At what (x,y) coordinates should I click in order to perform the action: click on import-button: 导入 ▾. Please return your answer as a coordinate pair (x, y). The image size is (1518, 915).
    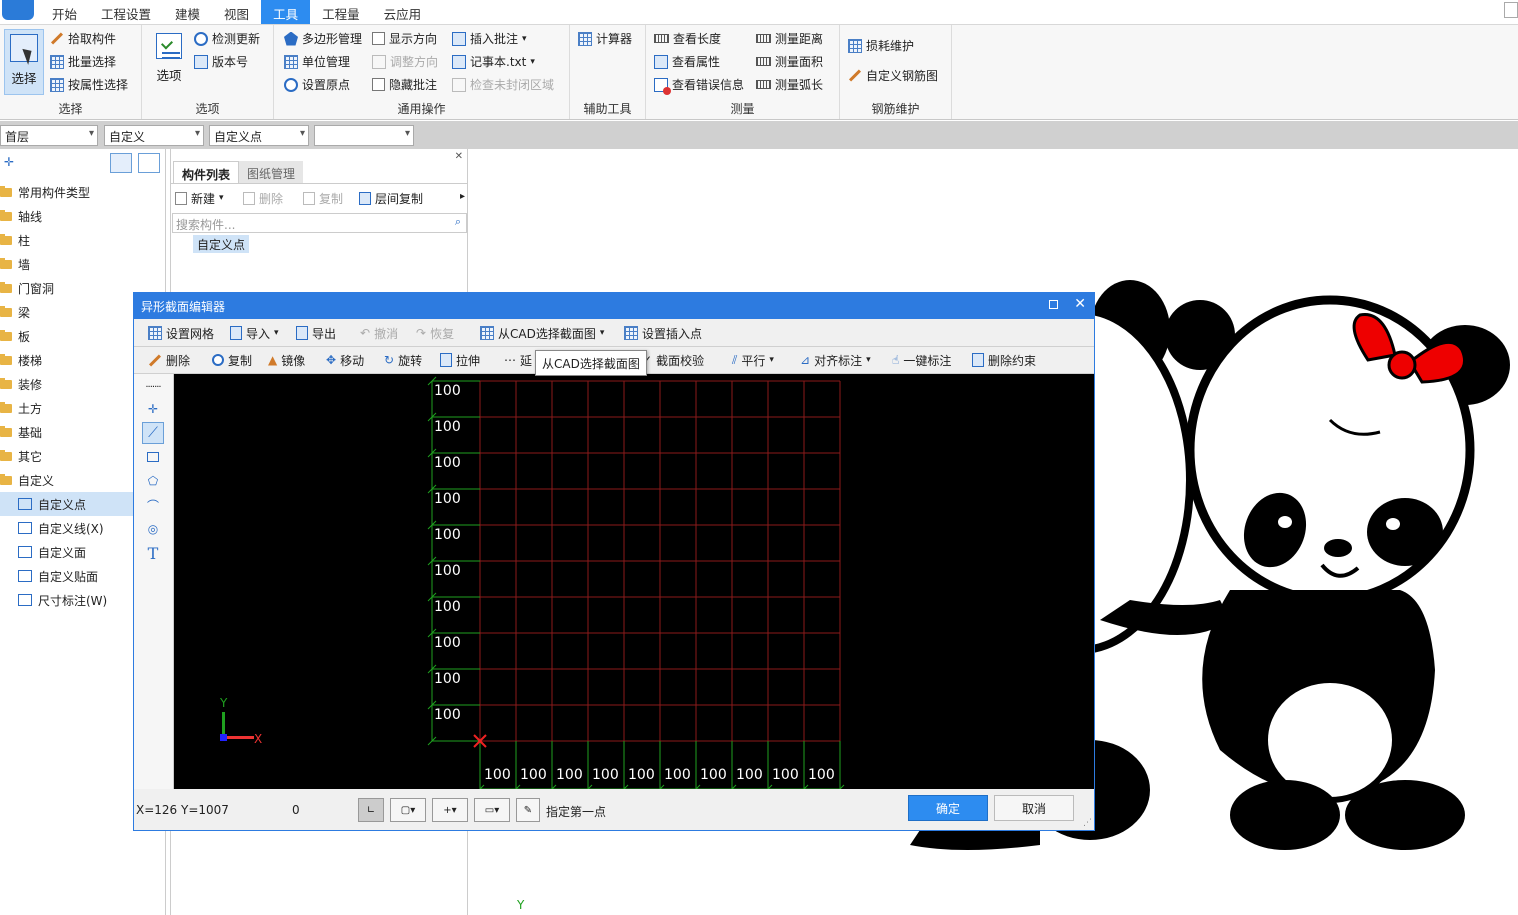
    Looking at the image, I should click on (254, 333).